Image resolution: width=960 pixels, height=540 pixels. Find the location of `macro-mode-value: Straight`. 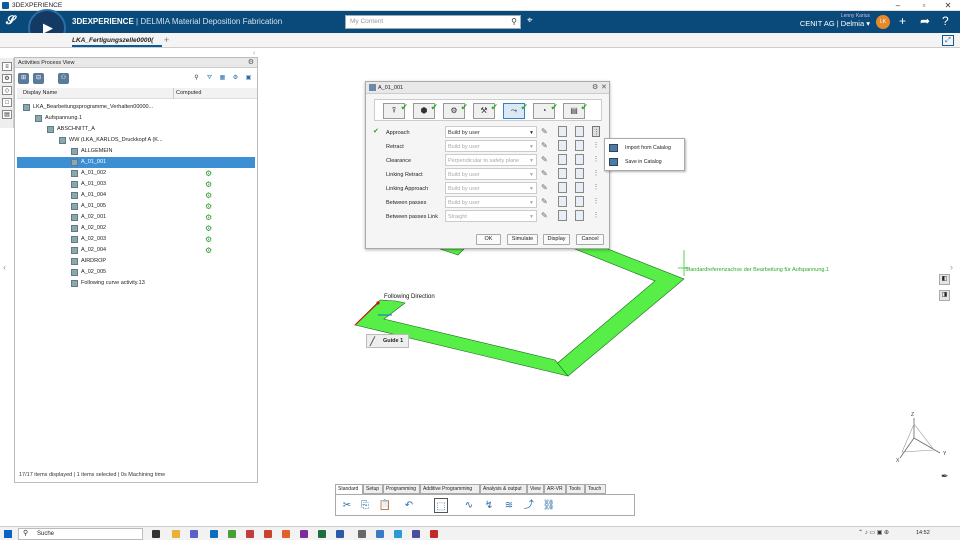

macro-mode-value: Straight is located at coordinates (457, 217).